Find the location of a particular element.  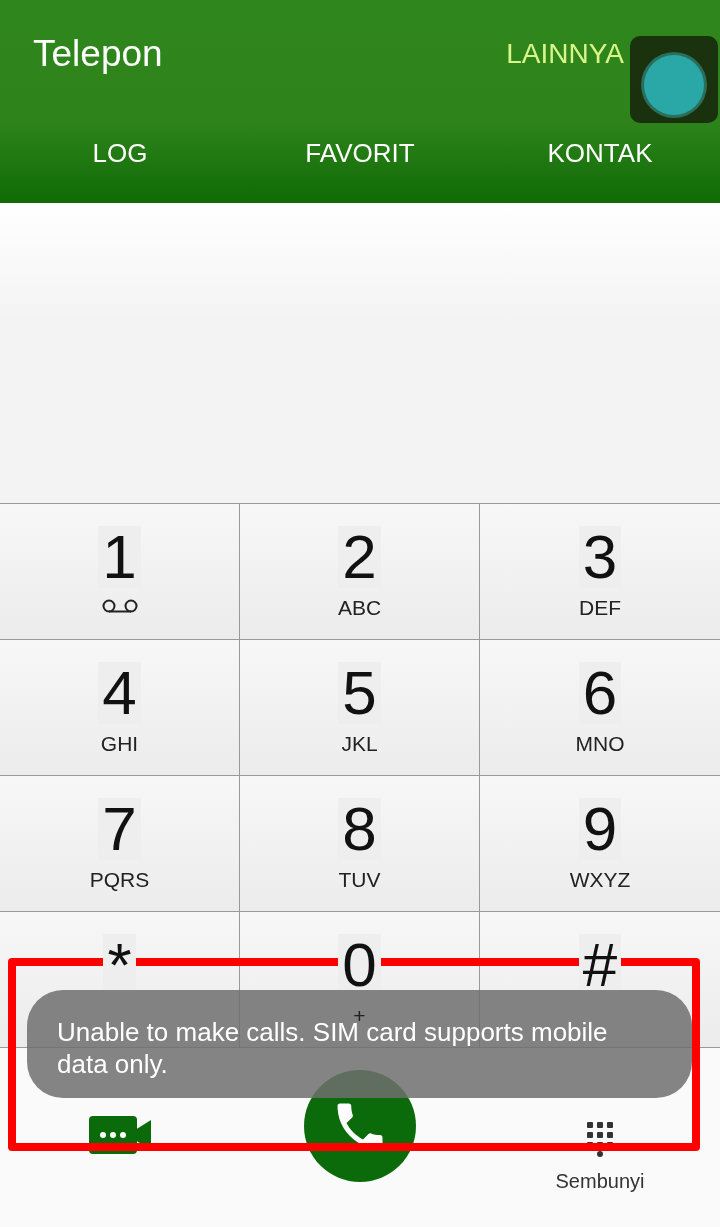

dialpad-icon is located at coordinates (600, 1140).